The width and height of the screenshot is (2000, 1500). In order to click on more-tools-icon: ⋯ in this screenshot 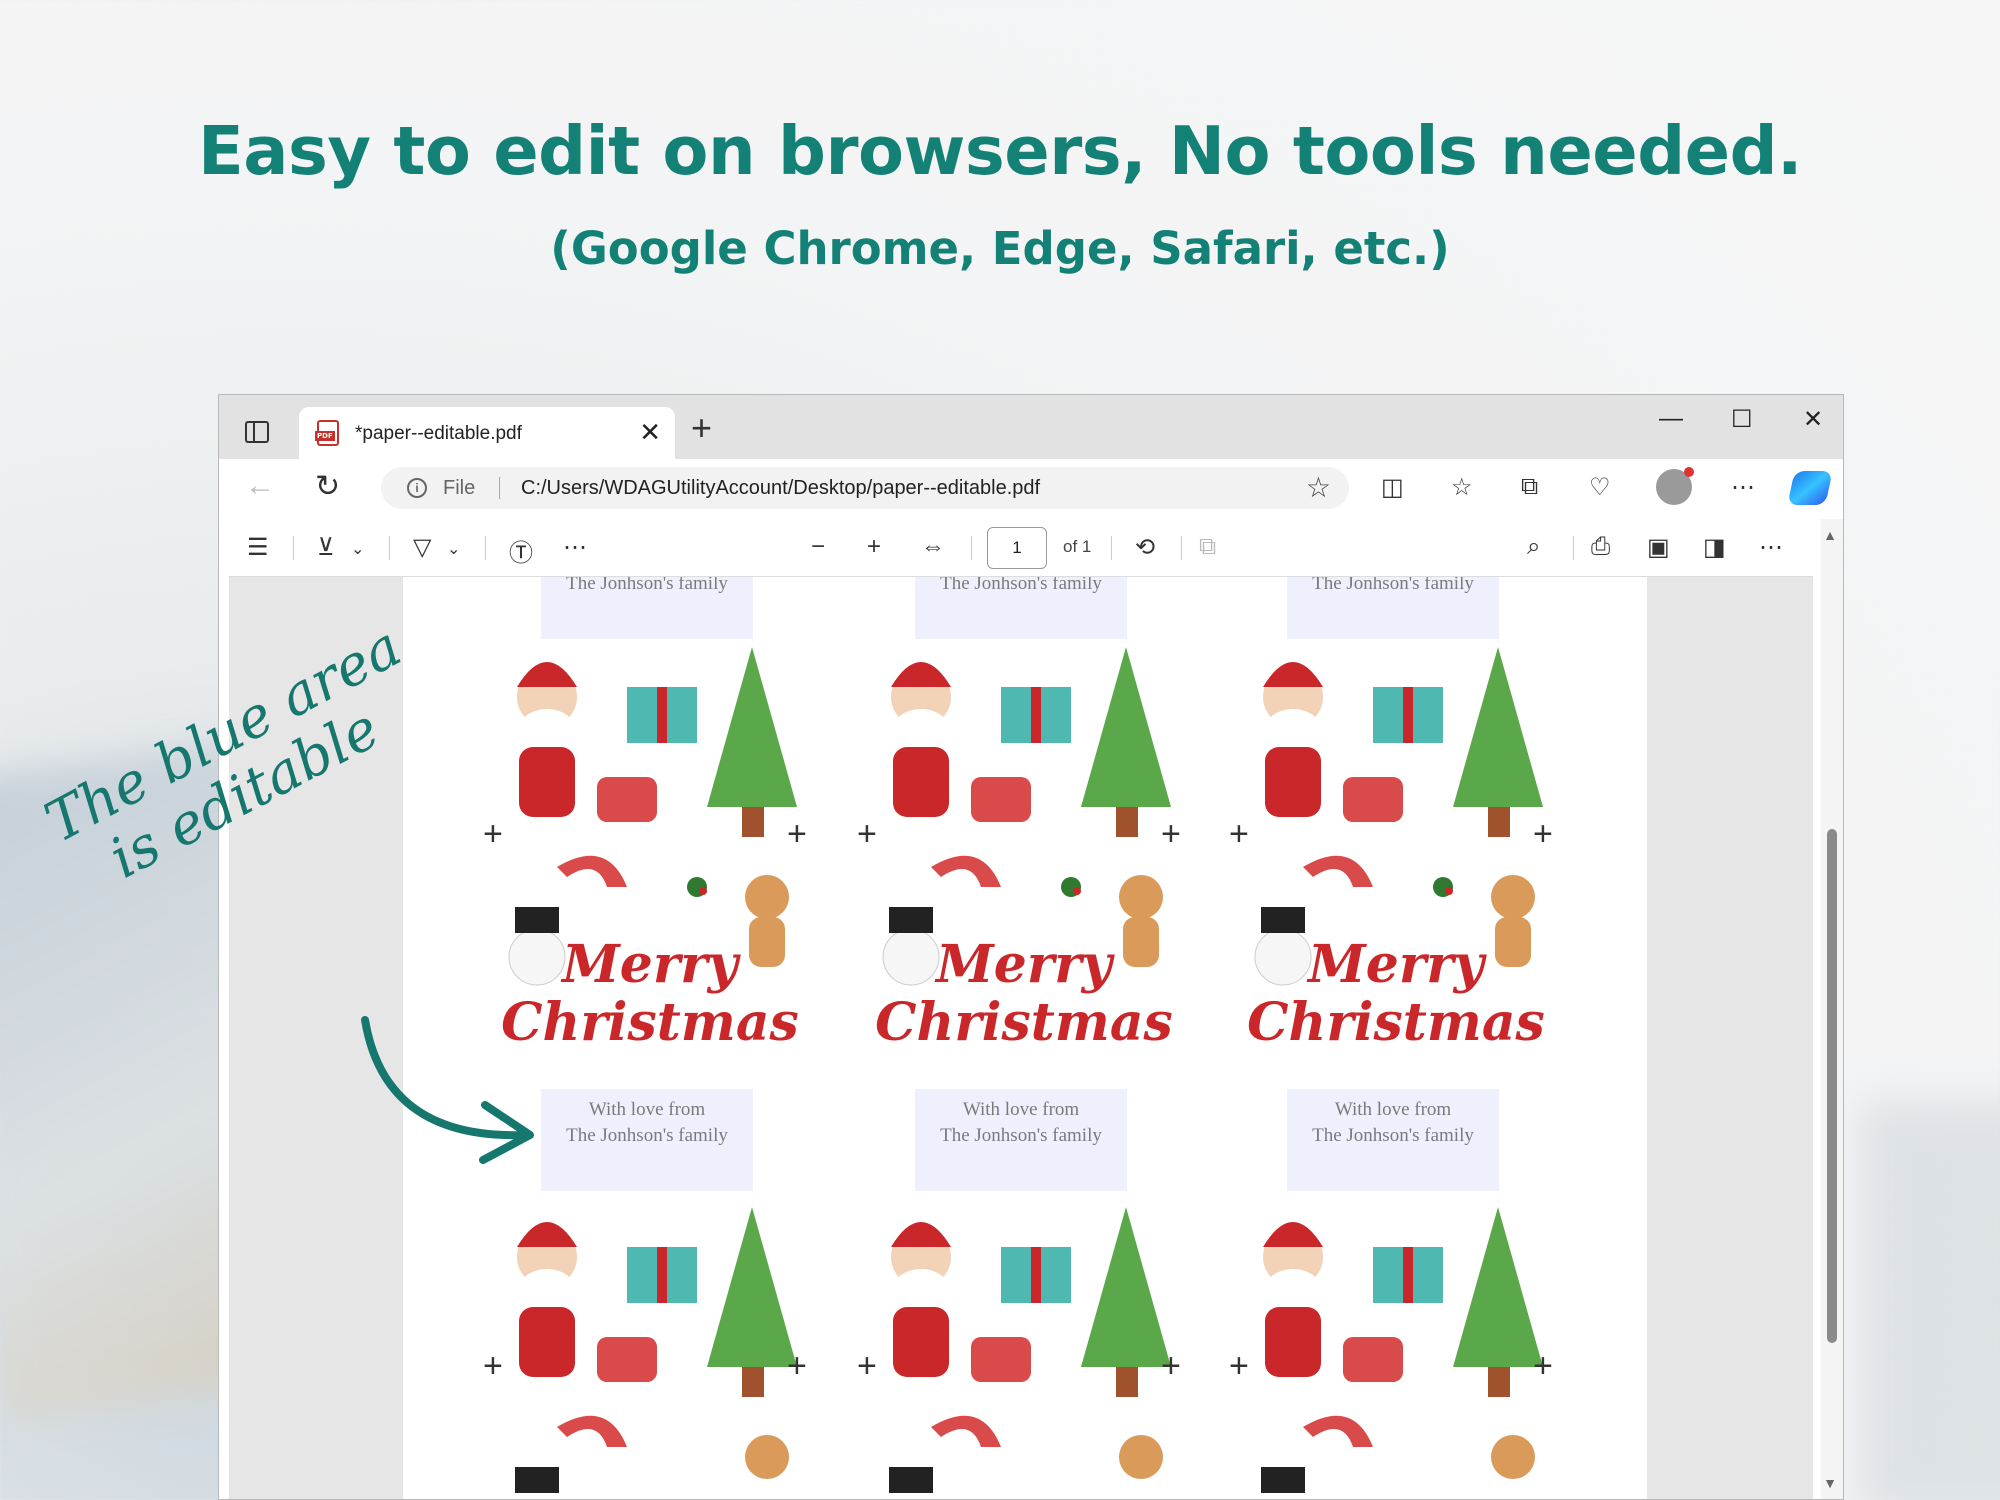, I will do `click(575, 547)`.